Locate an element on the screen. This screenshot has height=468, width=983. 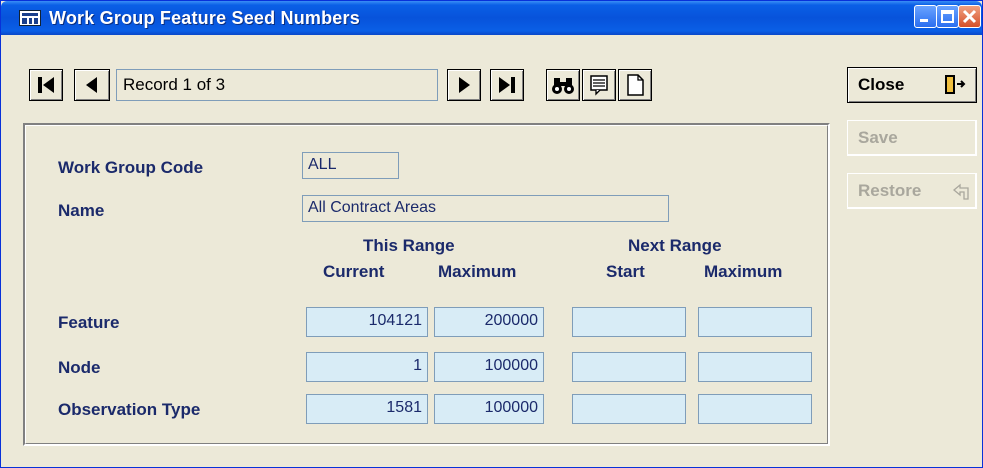
next-maximum-column-header: Maximum is located at coordinates (743, 271).